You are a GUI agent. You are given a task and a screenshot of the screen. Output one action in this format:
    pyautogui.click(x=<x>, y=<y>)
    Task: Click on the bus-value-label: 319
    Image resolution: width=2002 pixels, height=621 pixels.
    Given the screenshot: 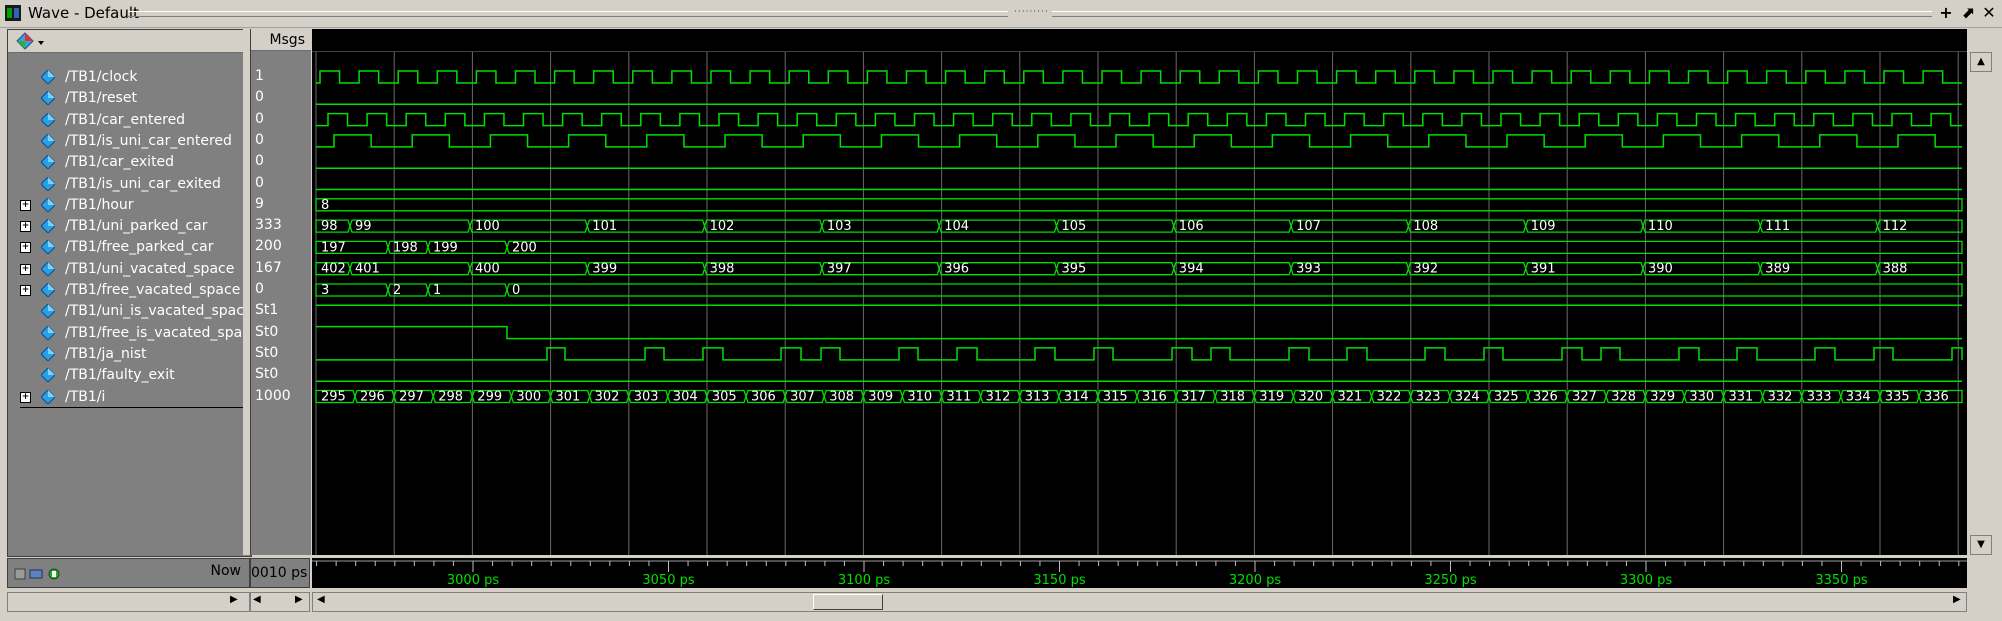 What is the action you would take?
    pyautogui.click(x=1271, y=397)
    